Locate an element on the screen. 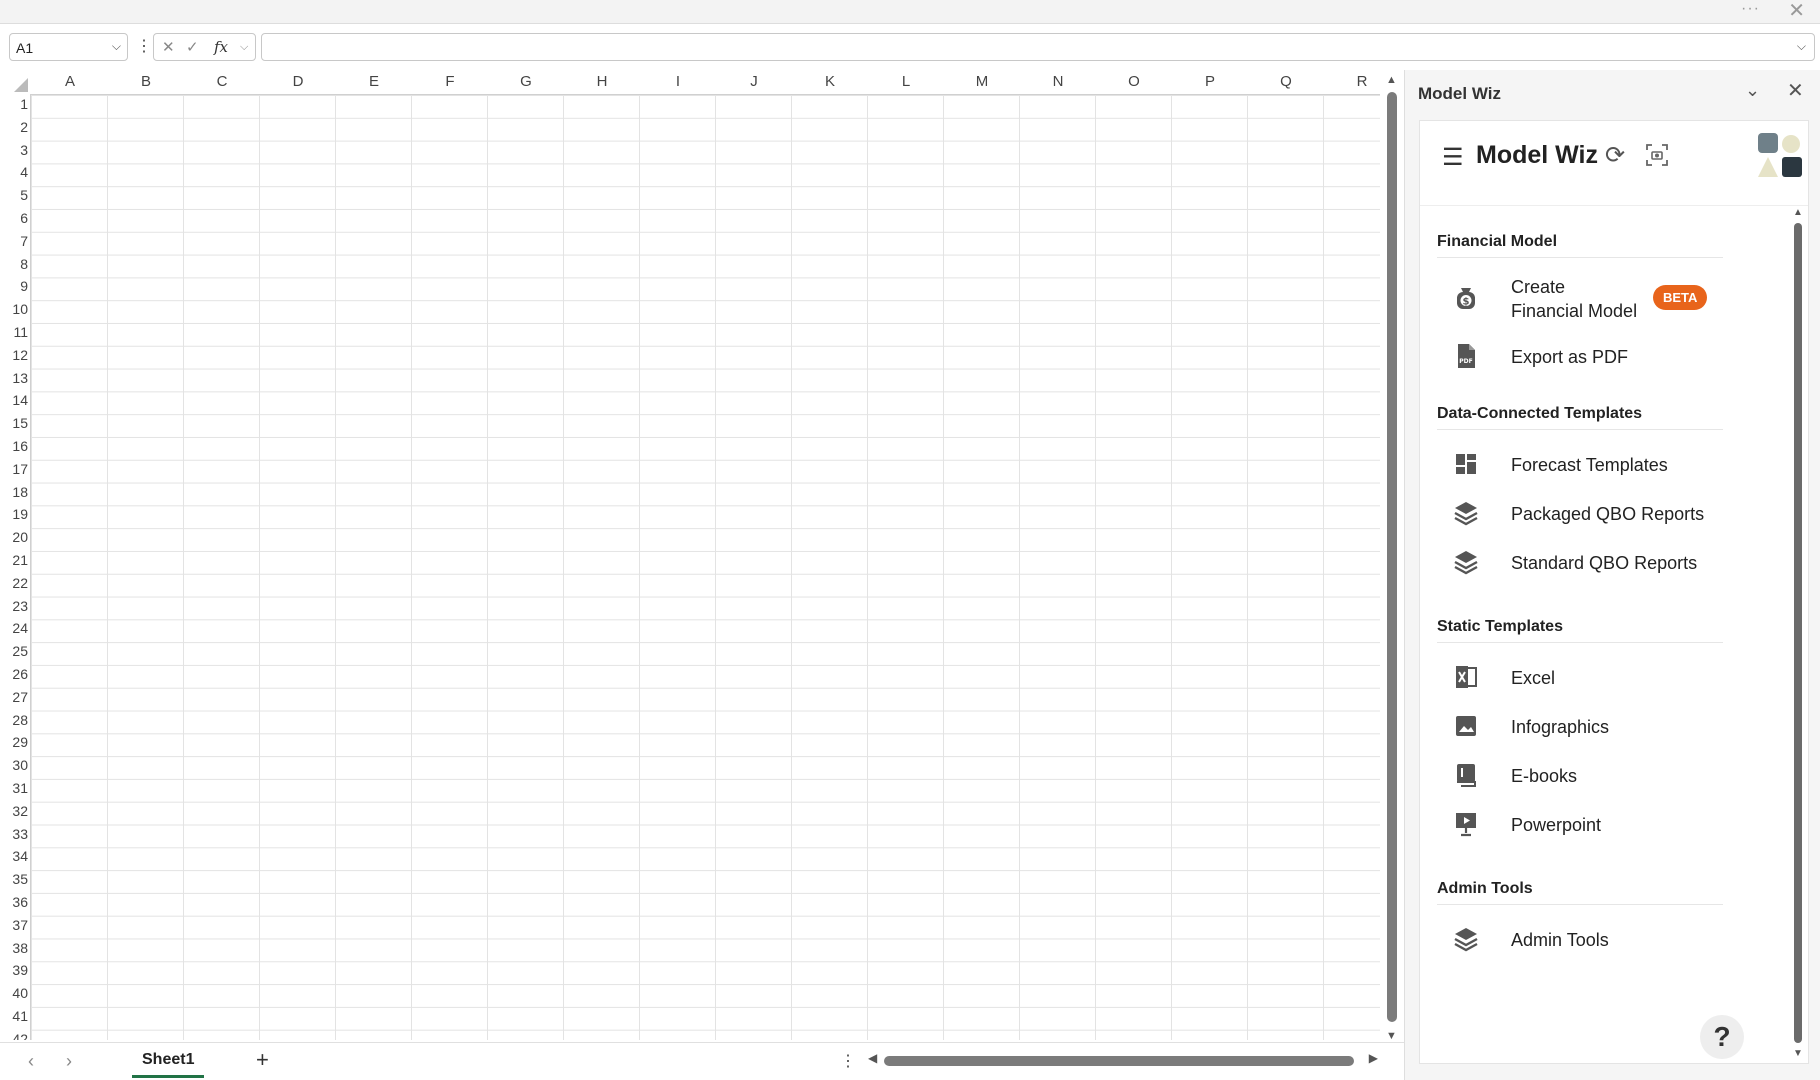 Image resolution: width=1820 pixels, height=1080 pixels. row-header: 2 is located at coordinates (17, 127).